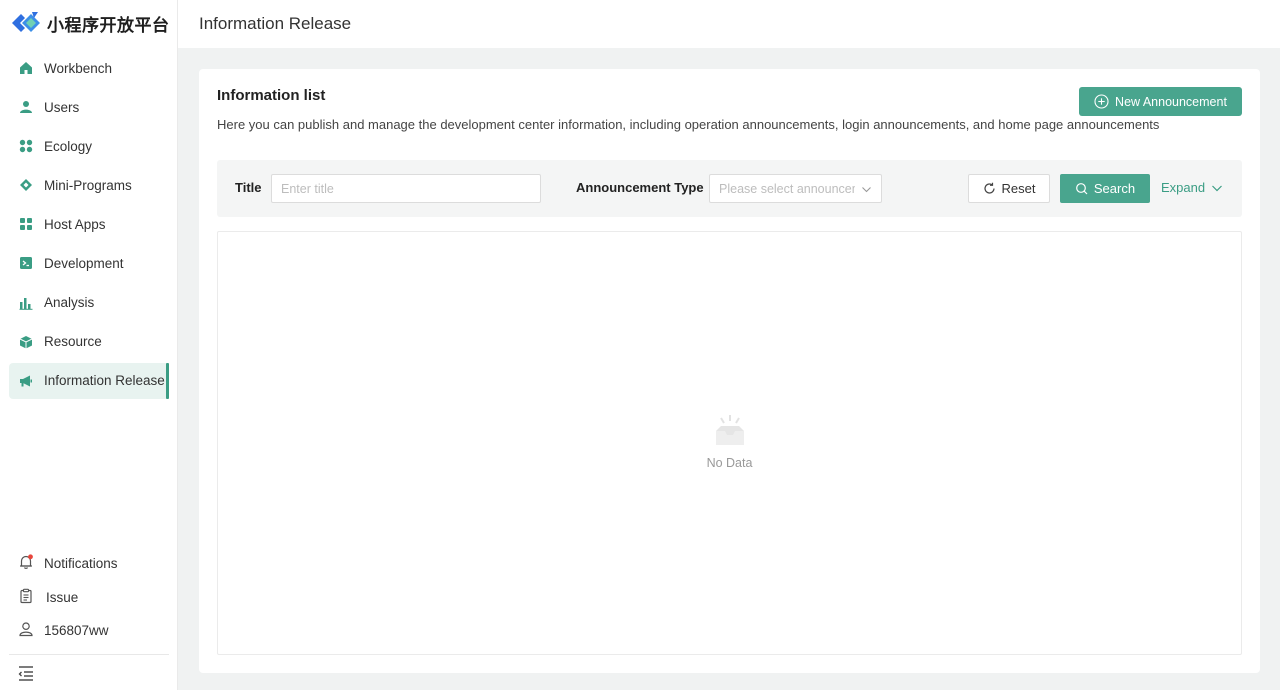 The width and height of the screenshot is (1280, 690). What do you see at coordinates (26, 342) in the screenshot?
I see `cube-icon` at bounding box center [26, 342].